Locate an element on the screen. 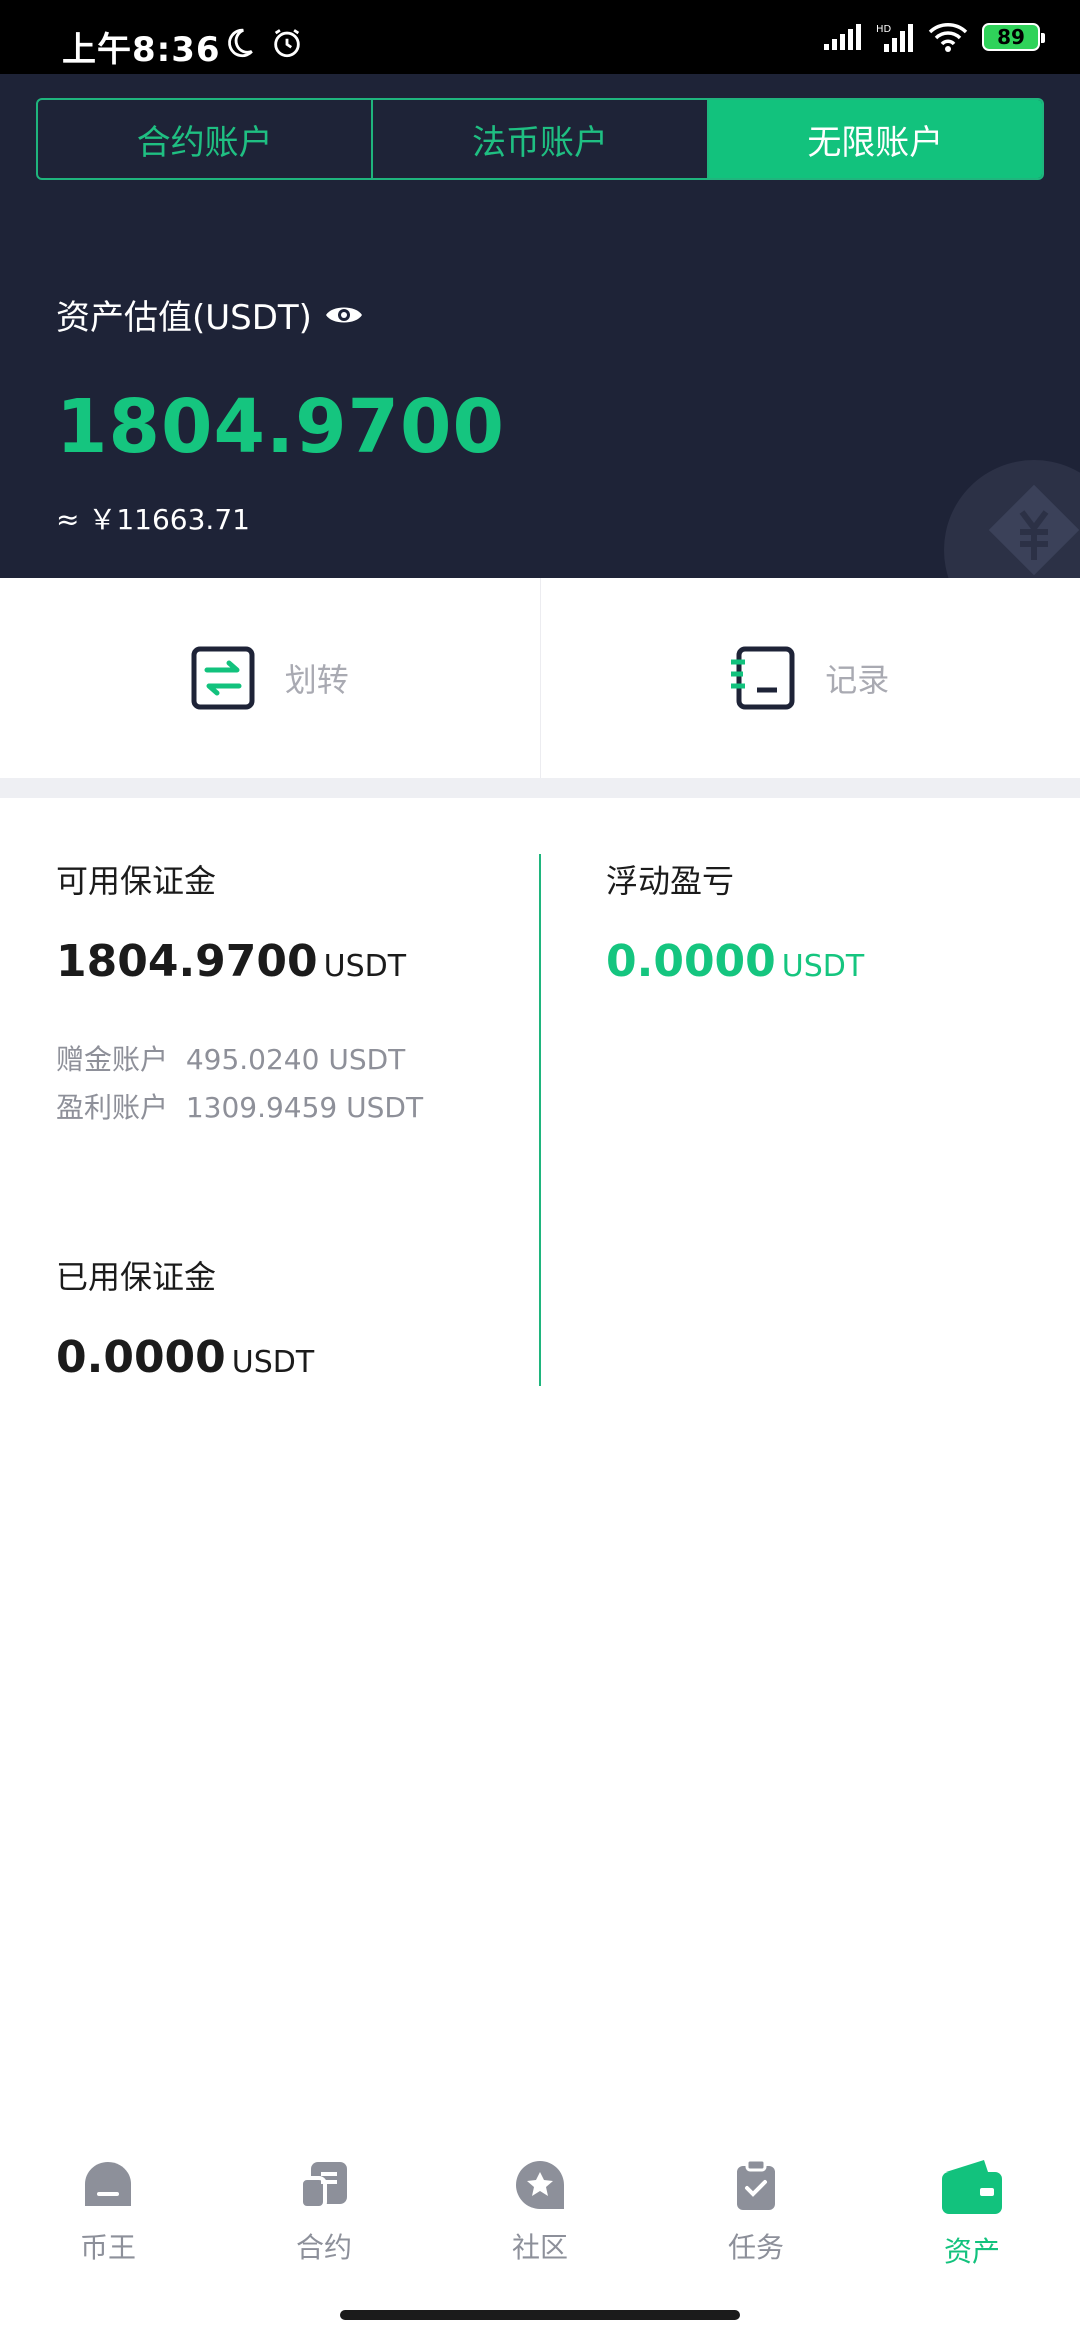  available-margin-value-row: 1804.9700 USDT is located at coordinates (231, 961).